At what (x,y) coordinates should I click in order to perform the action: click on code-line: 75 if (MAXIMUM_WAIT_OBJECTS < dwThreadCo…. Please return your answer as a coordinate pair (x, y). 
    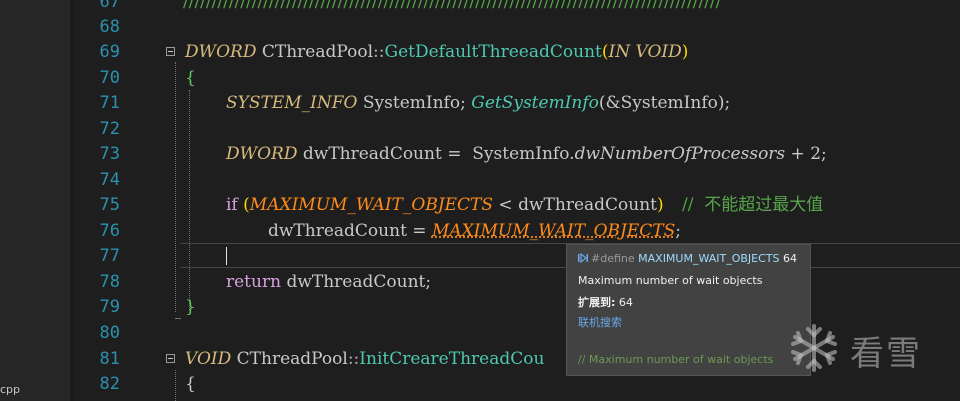
    Looking at the image, I should click on (480, 205).